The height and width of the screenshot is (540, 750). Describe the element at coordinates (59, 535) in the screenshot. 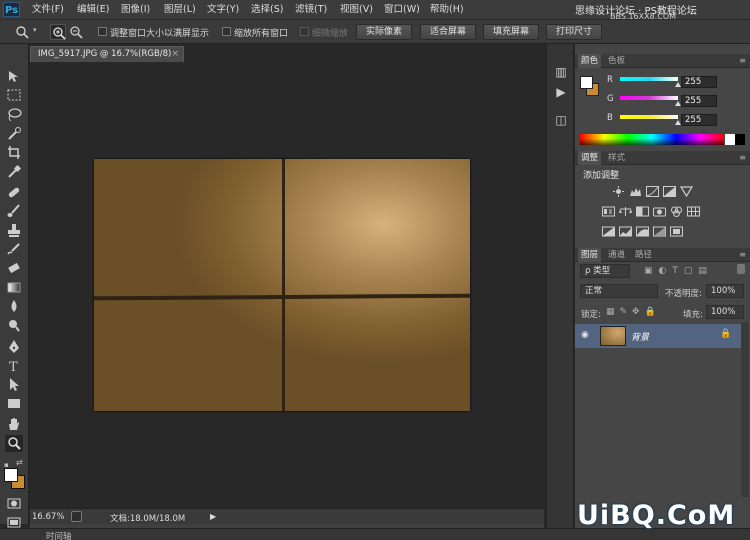

I see `timeline-label: 时间轴` at that location.